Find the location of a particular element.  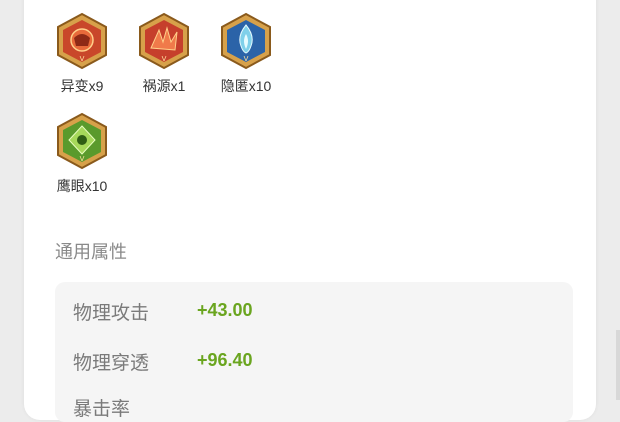

attribute-value: +96.40 is located at coordinates (225, 360).